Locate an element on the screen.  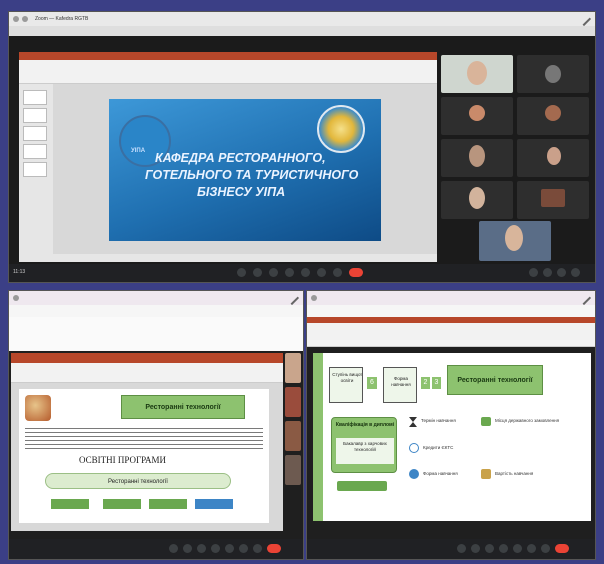
info-icon is located at coordinates (533, 272).